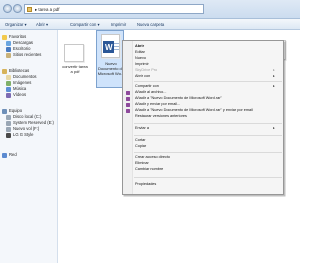 This screenshot has height=263, width=320. What do you see at coordinates (8, 77) in the screenshot?
I see `documents-icon` at bounding box center [8, 77].